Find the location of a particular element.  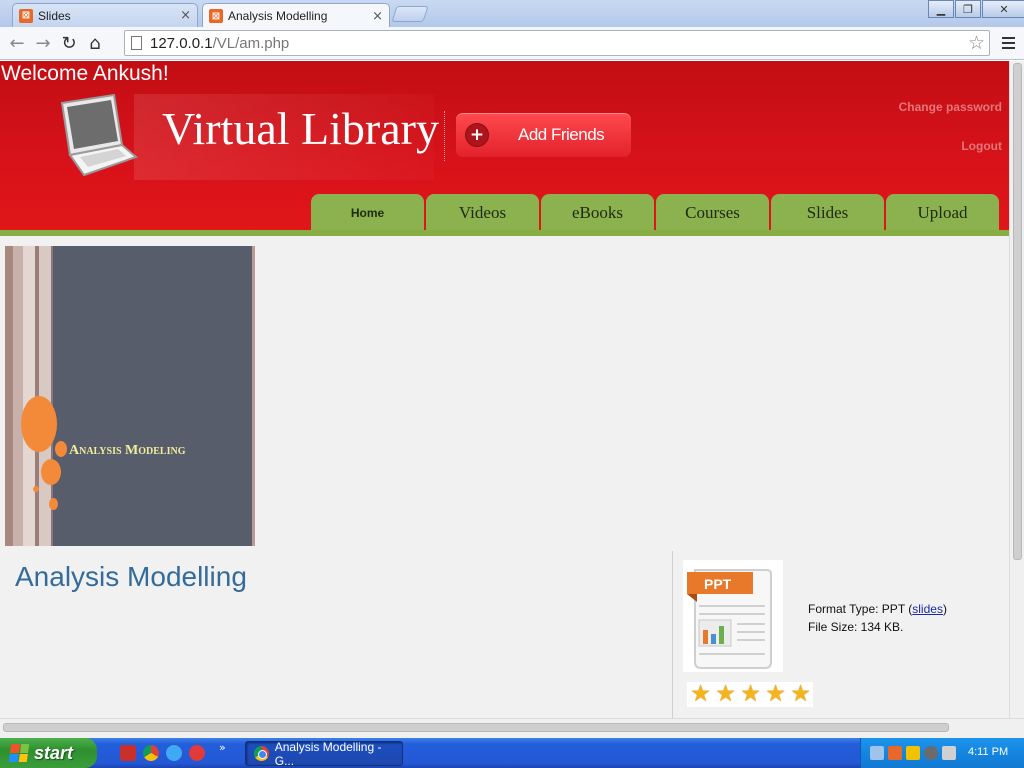

chrome-icon is located at coordinates (261, 753).